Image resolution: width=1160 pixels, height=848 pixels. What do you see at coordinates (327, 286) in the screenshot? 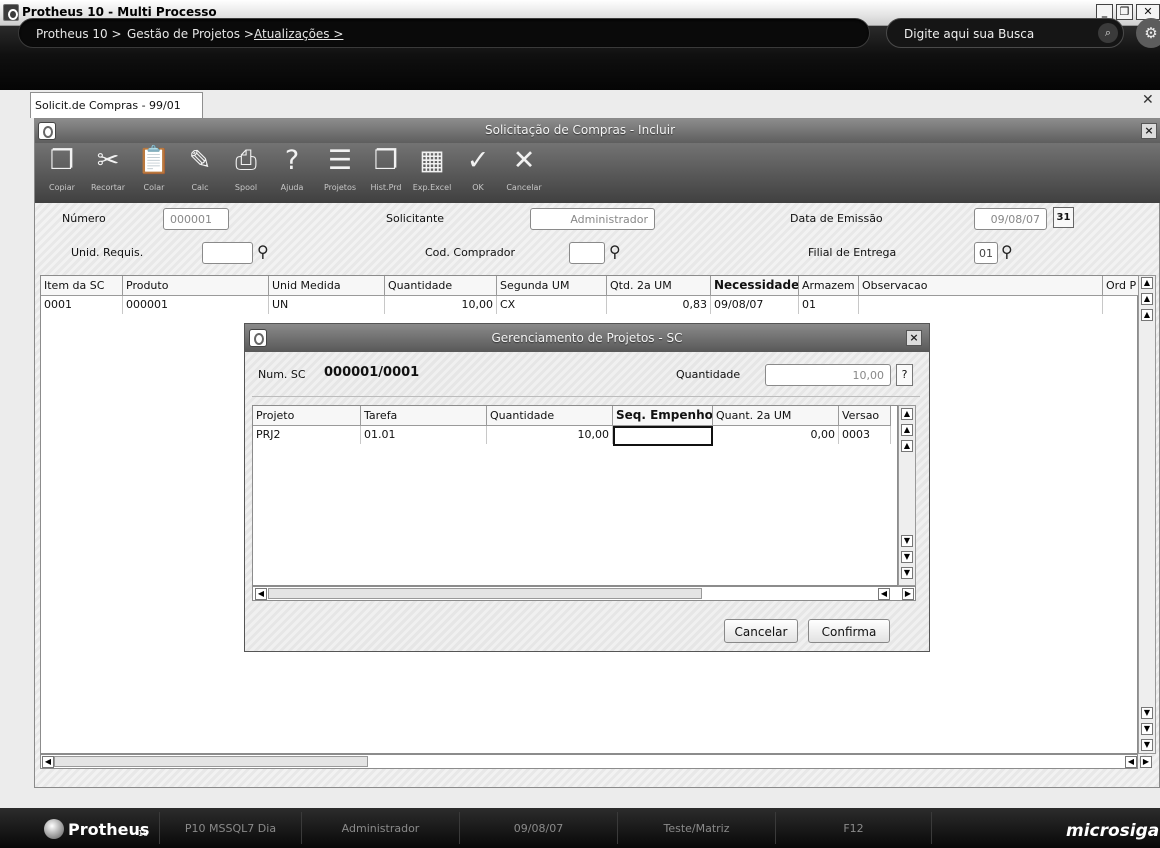
I see `column-header: Unid Medida` at bounding box center [327, 286].